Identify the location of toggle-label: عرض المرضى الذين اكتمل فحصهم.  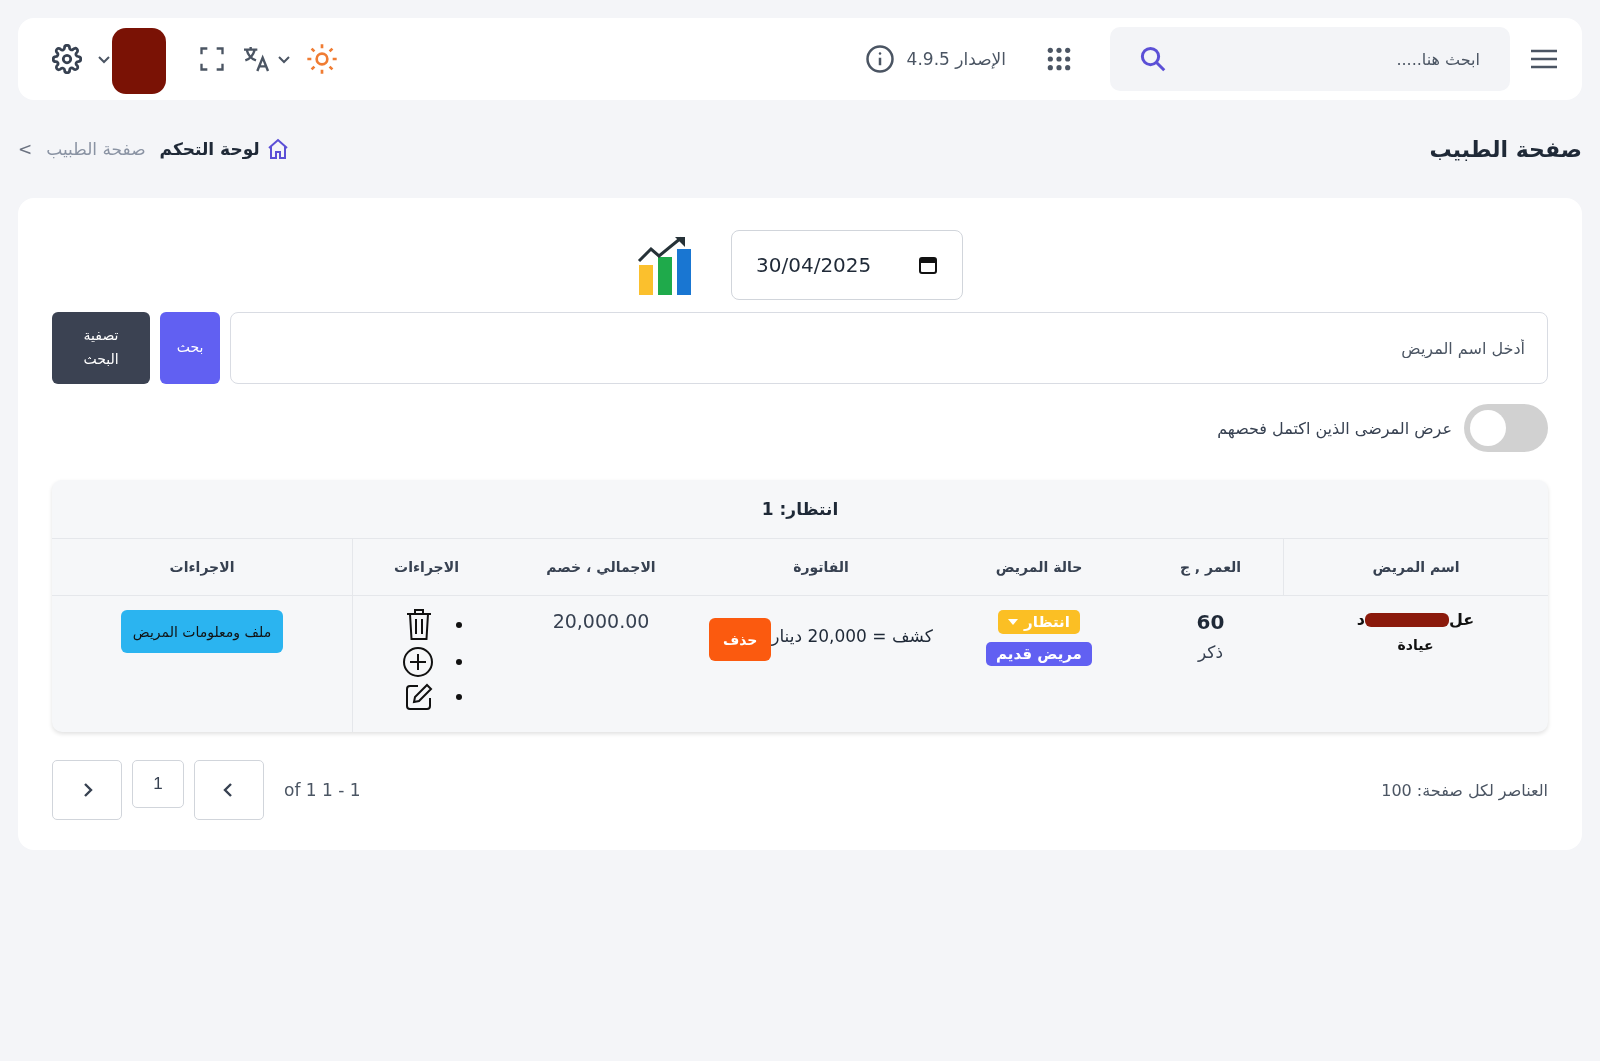
(1334, 428).